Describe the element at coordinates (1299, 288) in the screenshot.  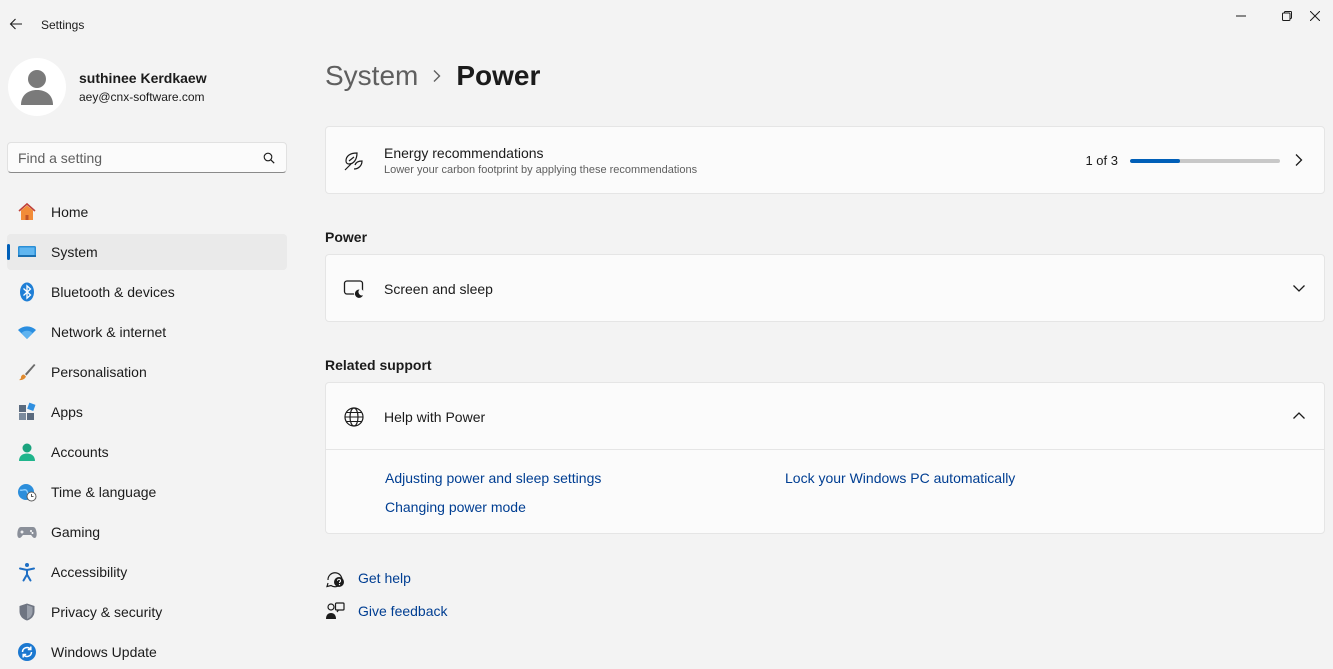
I see `chevron-down-icon` at that location.